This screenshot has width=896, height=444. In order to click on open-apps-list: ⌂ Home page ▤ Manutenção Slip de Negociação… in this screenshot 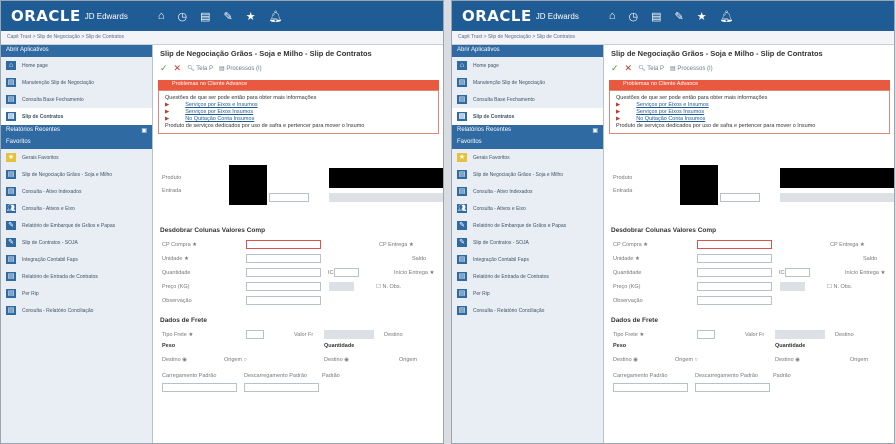, I will do `click(527, 91)`.